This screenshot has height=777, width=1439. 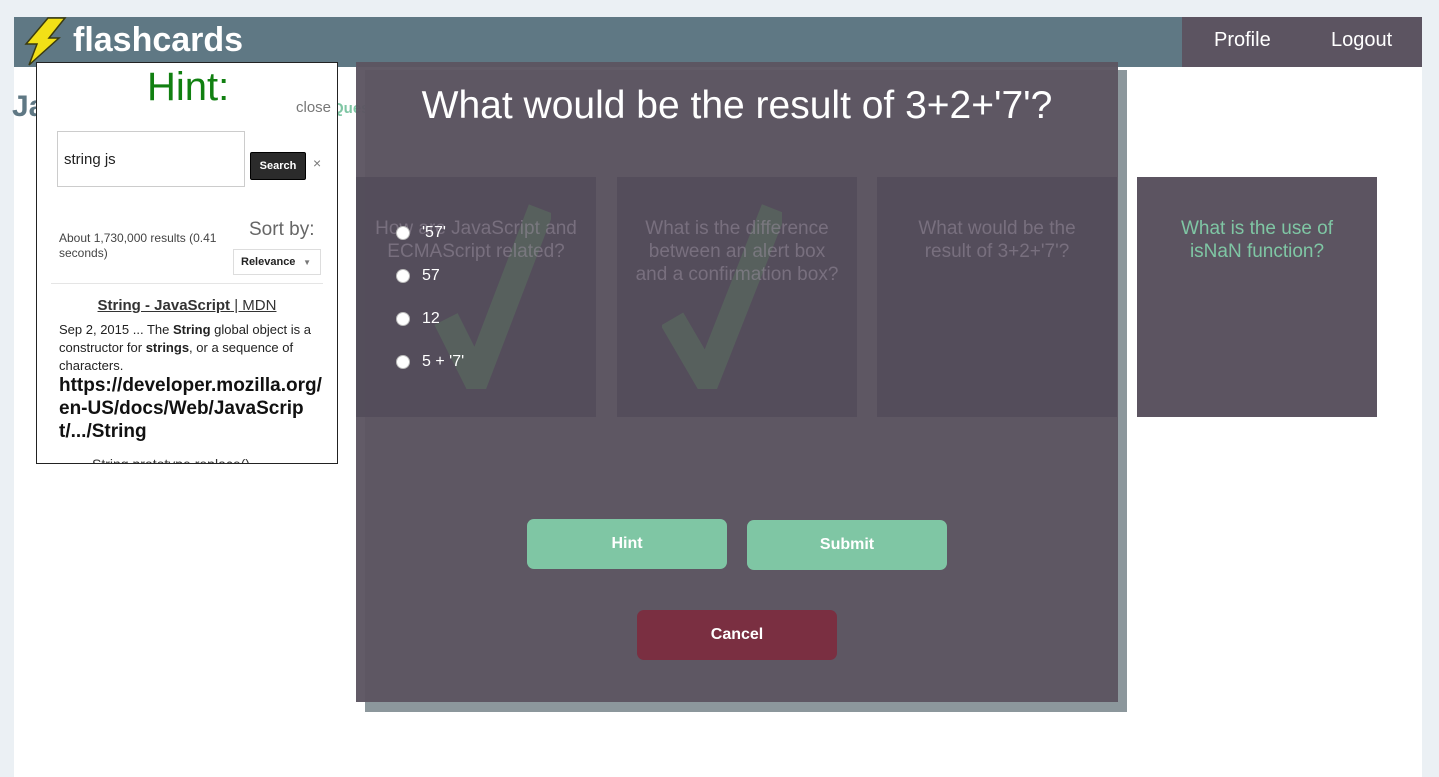 I want to click on sort-by-label: Sort by:, so click(x=282, y=229).